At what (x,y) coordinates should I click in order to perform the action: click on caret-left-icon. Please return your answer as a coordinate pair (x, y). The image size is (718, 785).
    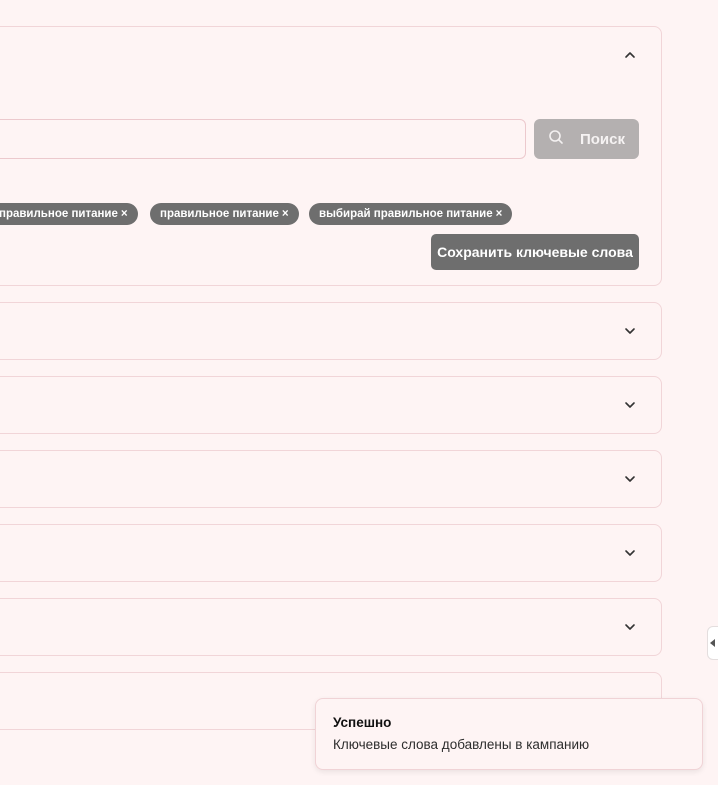
    Looking at the image, I should click on (712, 643).